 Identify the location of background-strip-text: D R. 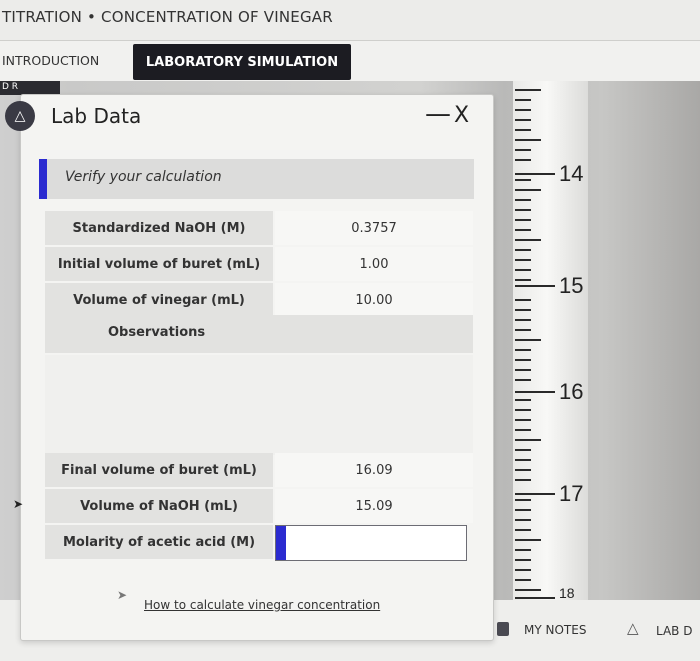
(10, 87).